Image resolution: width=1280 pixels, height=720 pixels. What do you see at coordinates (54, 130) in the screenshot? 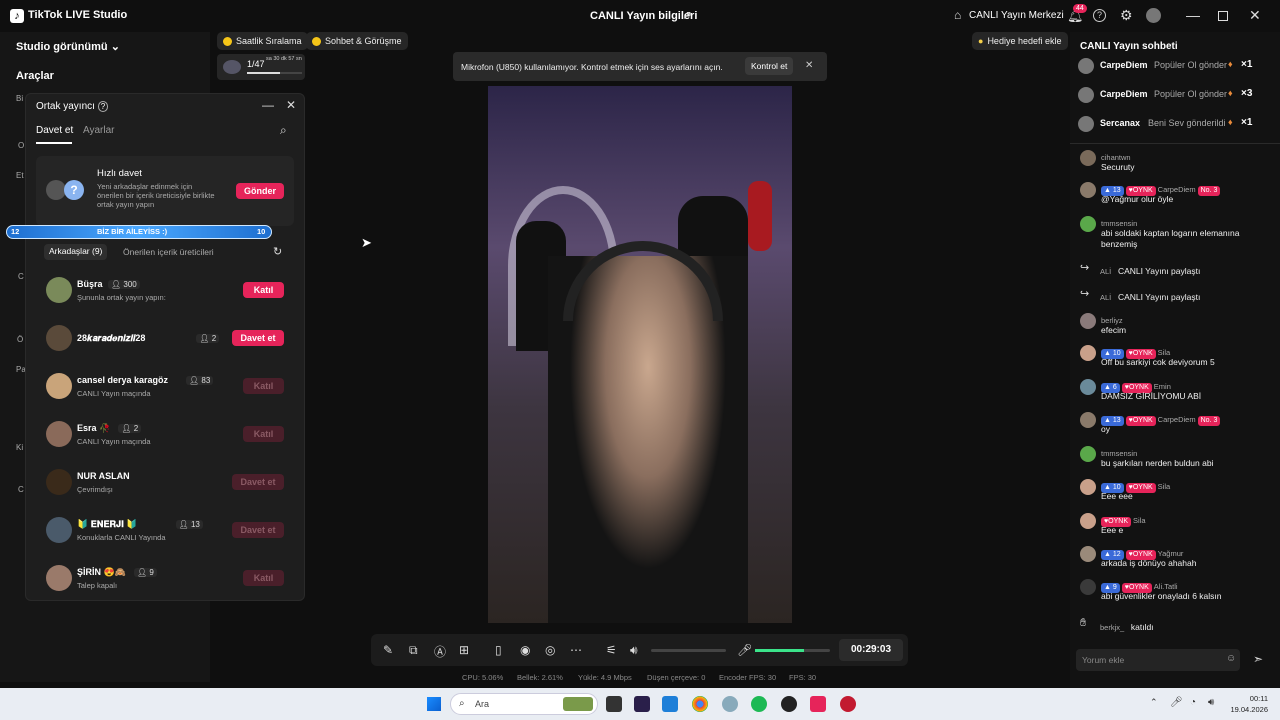
I see `tab-invite: Davet et` at bounding box center [54, 130].